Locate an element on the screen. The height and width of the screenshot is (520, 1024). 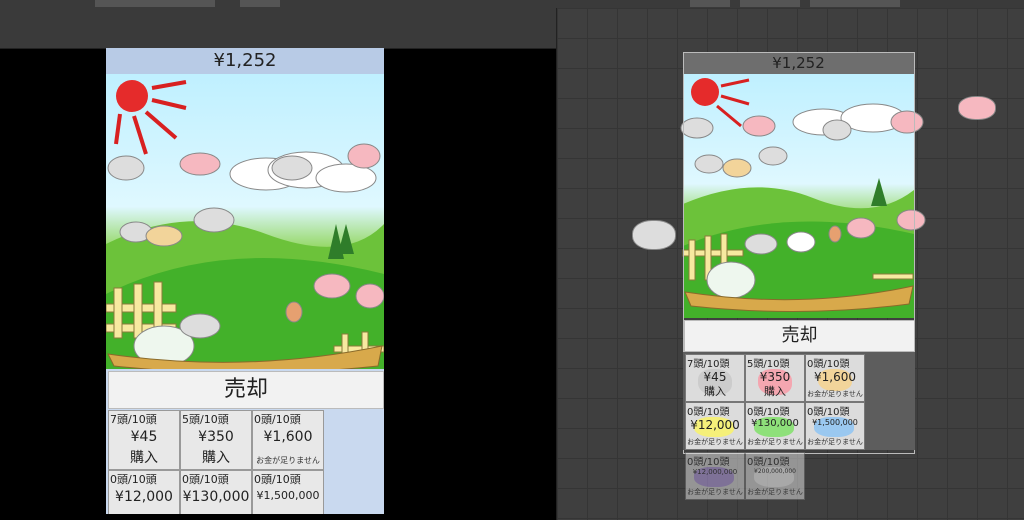
shop-item-lemon-sheep: 0頭/10頭 ¥12,000 is located at coordinates (144, 492).